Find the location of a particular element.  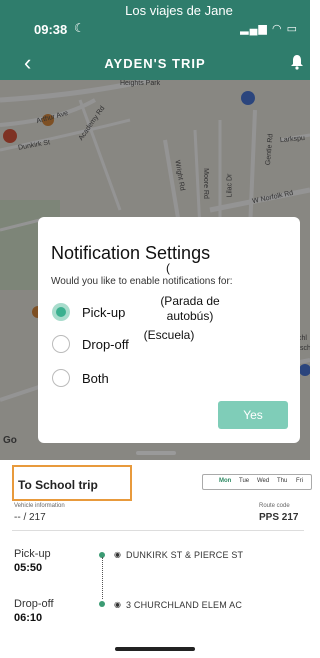

option-label: Drop-off is located at coordinates (105, 344).